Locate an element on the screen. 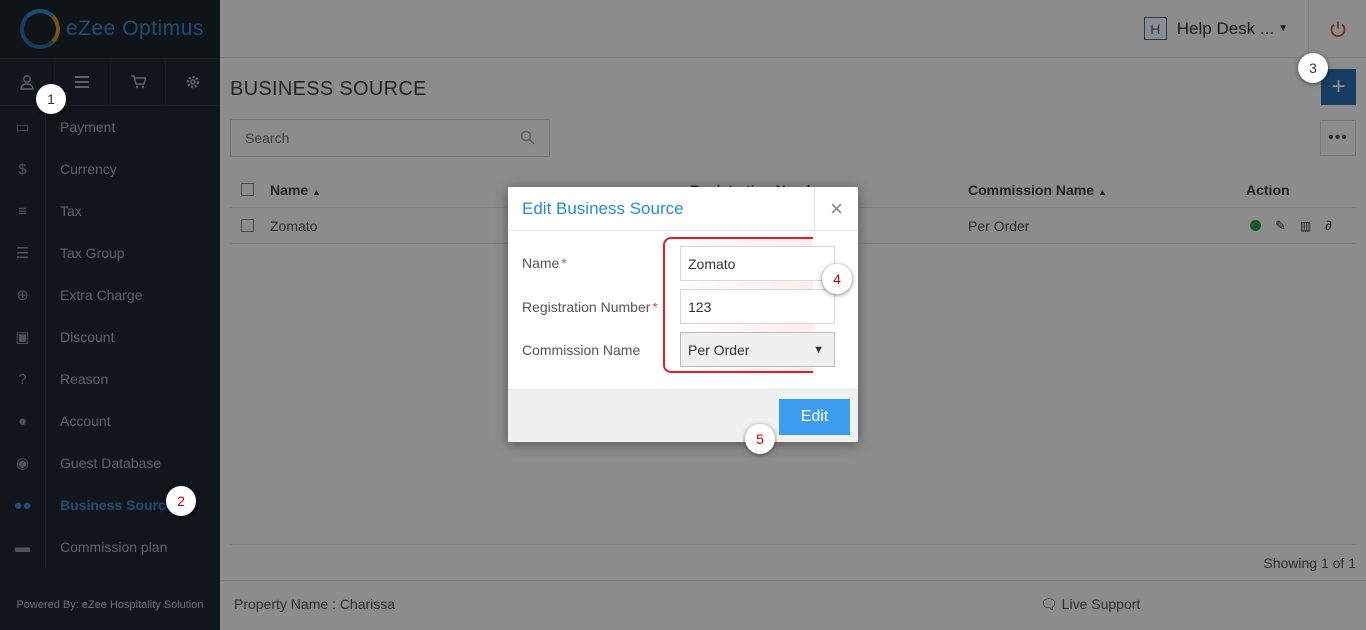 This screenshot has width=1366, height=630. close-button: × is located at coordinates (836, 209).